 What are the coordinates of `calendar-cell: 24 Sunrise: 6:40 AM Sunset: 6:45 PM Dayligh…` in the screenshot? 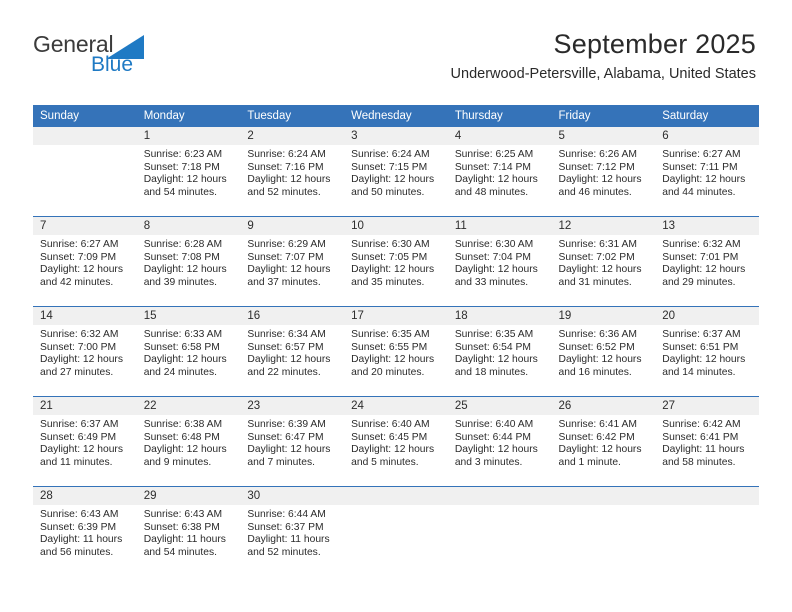 It's located at (396, 441).